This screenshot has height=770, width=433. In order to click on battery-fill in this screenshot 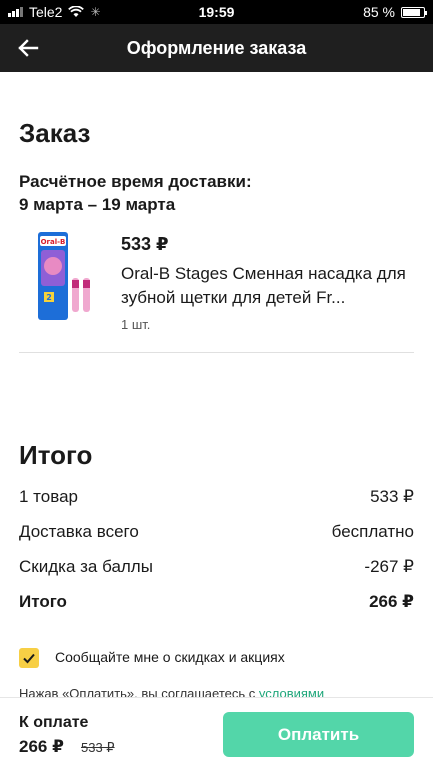, I will do `click(411, 12)`.